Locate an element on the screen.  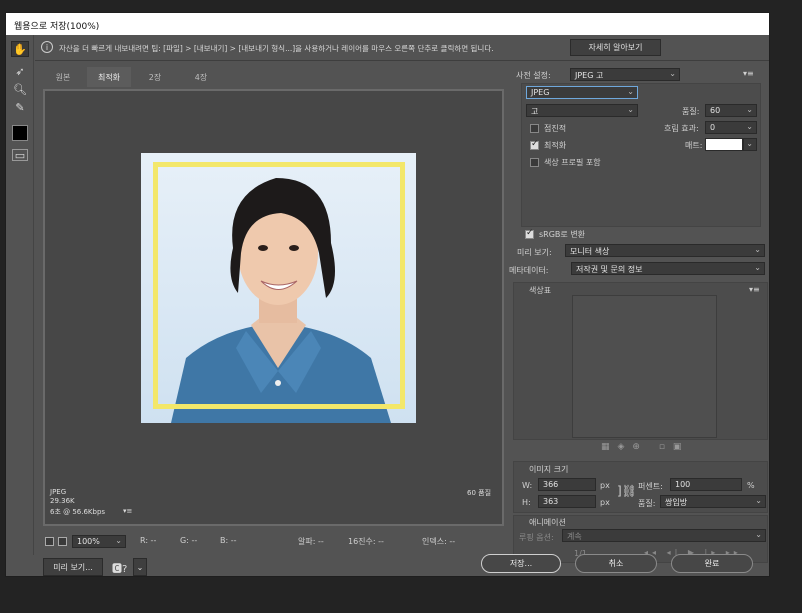
height-unit: px is located at coordinates (605, 502).